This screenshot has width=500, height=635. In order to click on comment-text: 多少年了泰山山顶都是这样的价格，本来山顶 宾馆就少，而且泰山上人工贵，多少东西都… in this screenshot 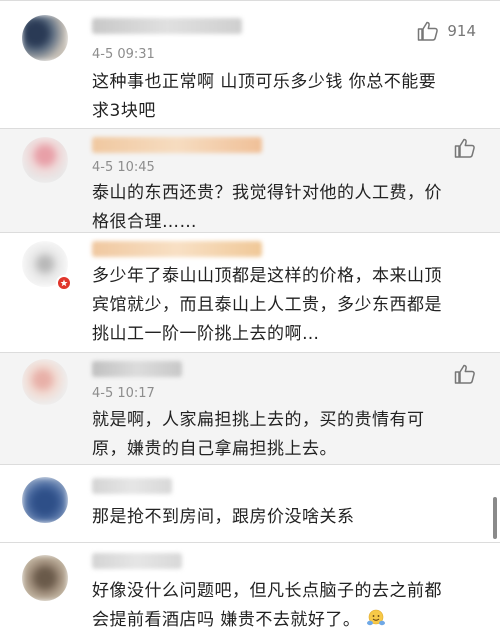, I will do `click(288, 305)`.